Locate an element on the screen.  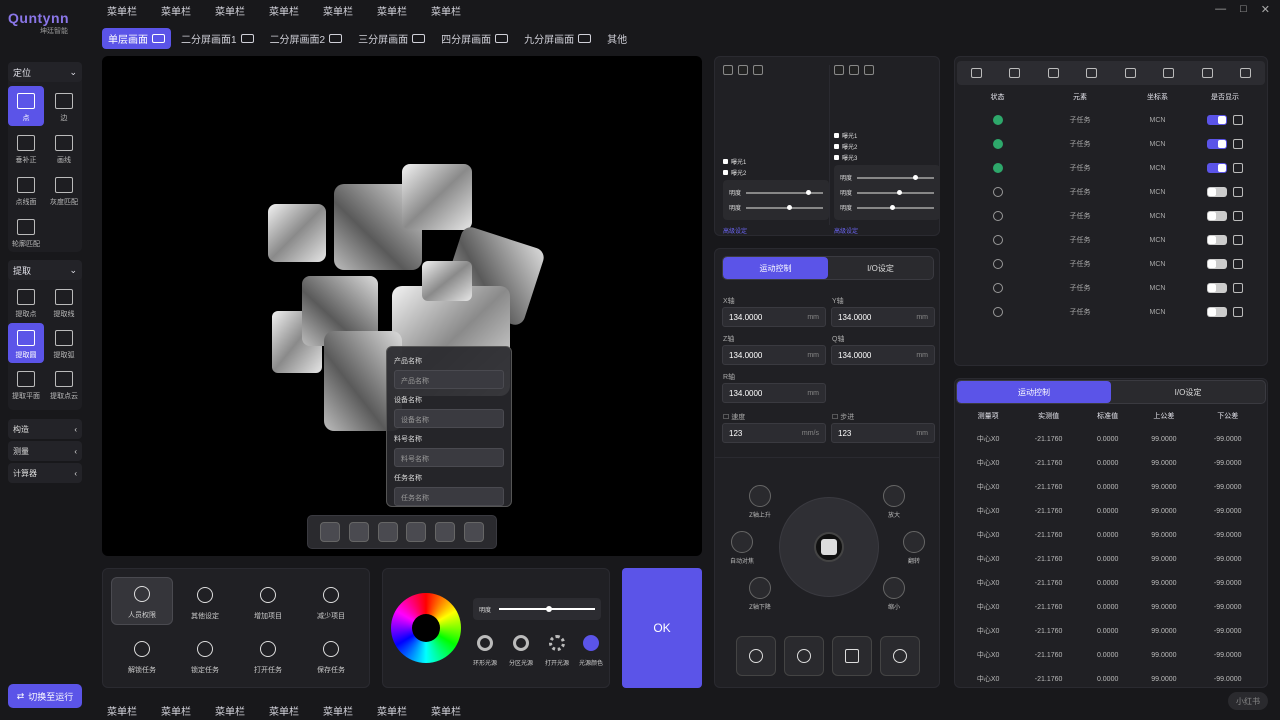
points-icon is located at coordinates (444, 532).